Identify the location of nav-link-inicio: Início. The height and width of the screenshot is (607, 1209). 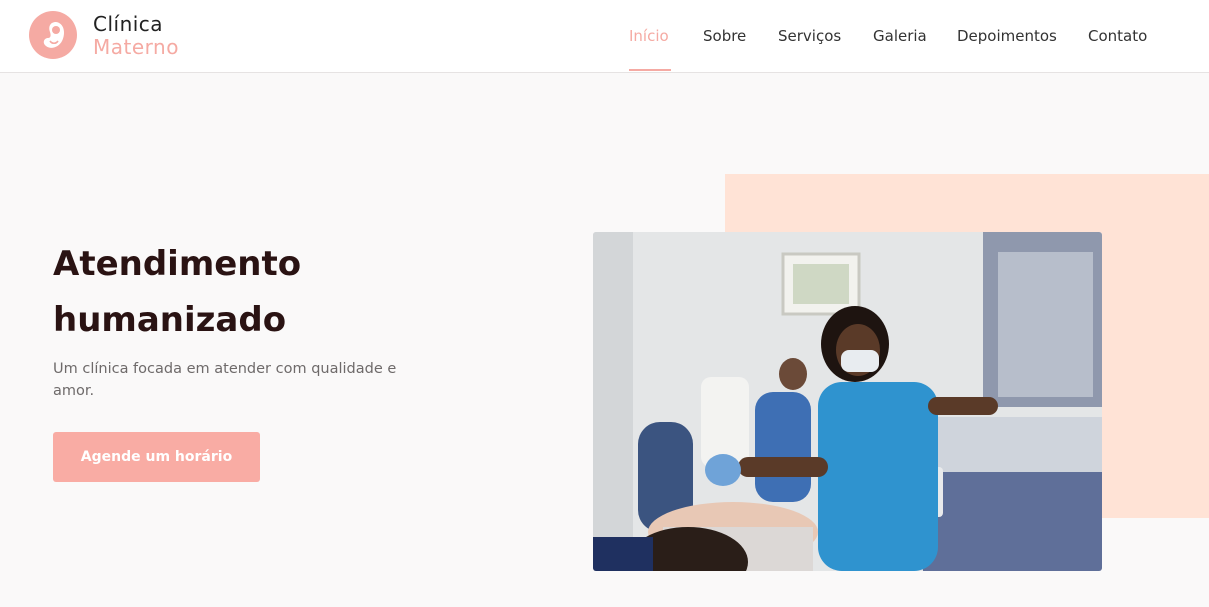
(649, 36).